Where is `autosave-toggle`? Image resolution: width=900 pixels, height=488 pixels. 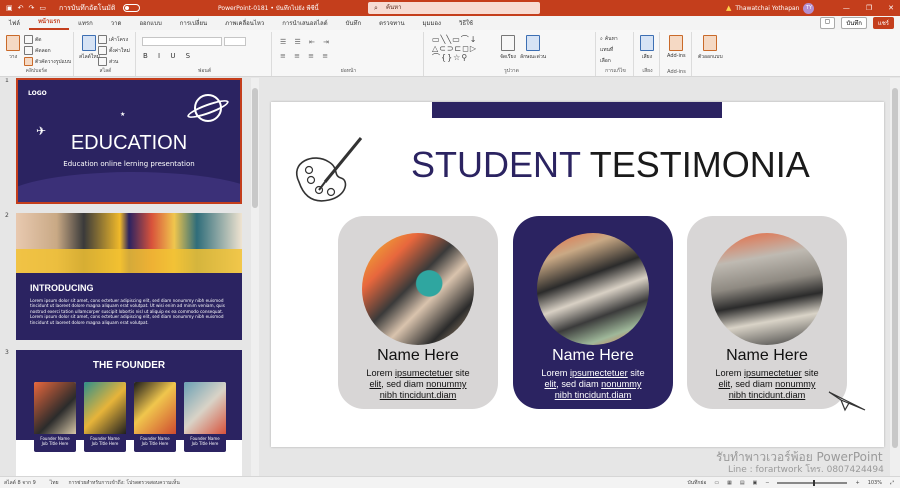
autosave-toggle is located at coordinates (132, 8).